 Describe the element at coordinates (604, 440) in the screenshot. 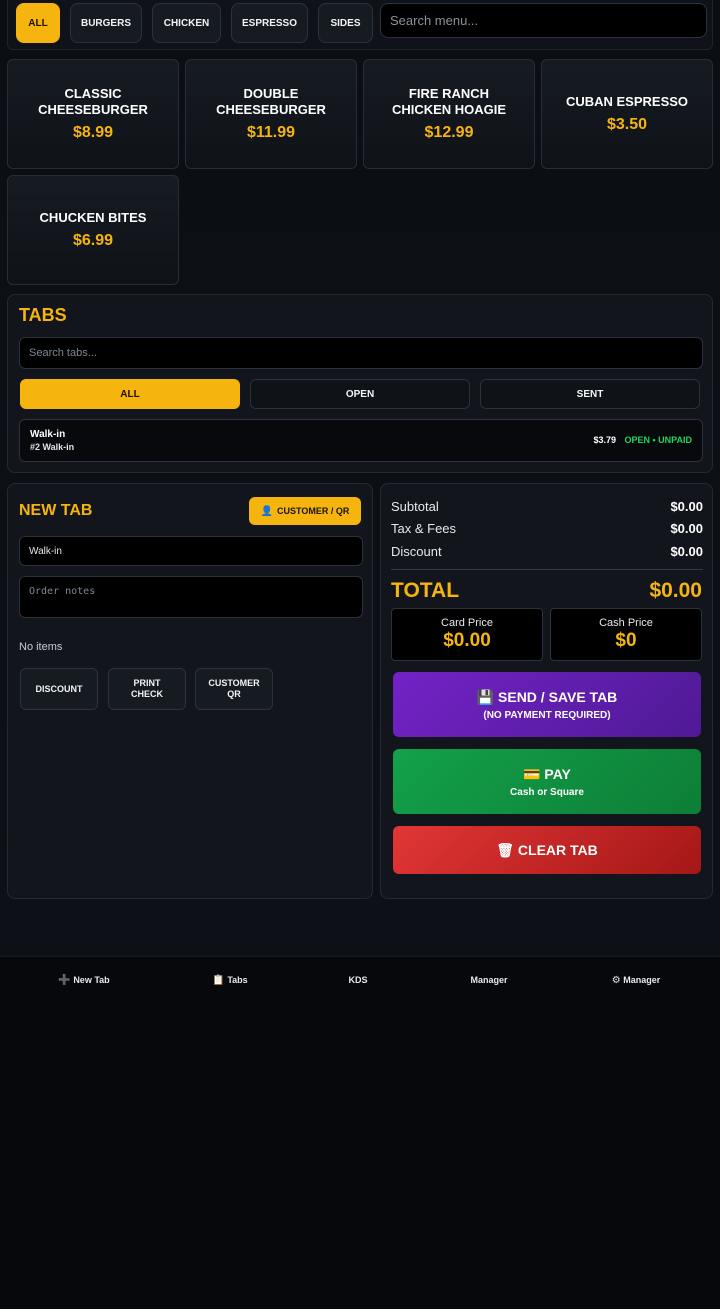

I see `tab-amount: $3.79` at that location.